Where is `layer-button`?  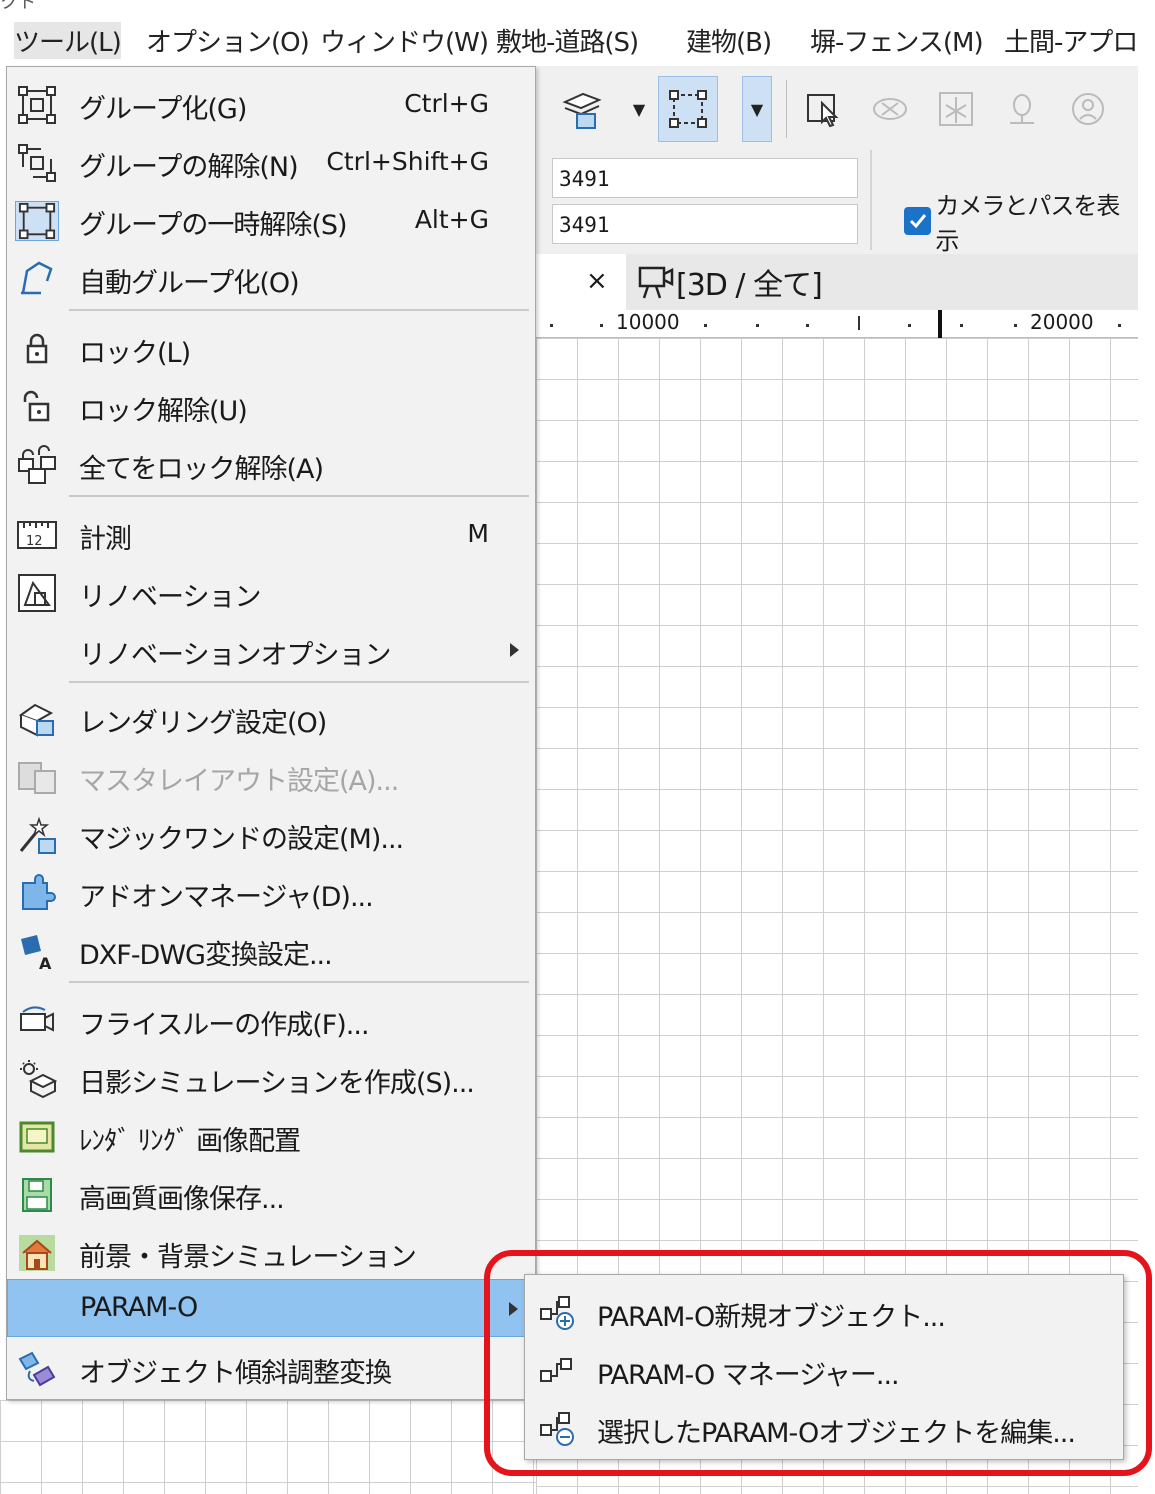
layer-button is located at coordinates (582, 109).